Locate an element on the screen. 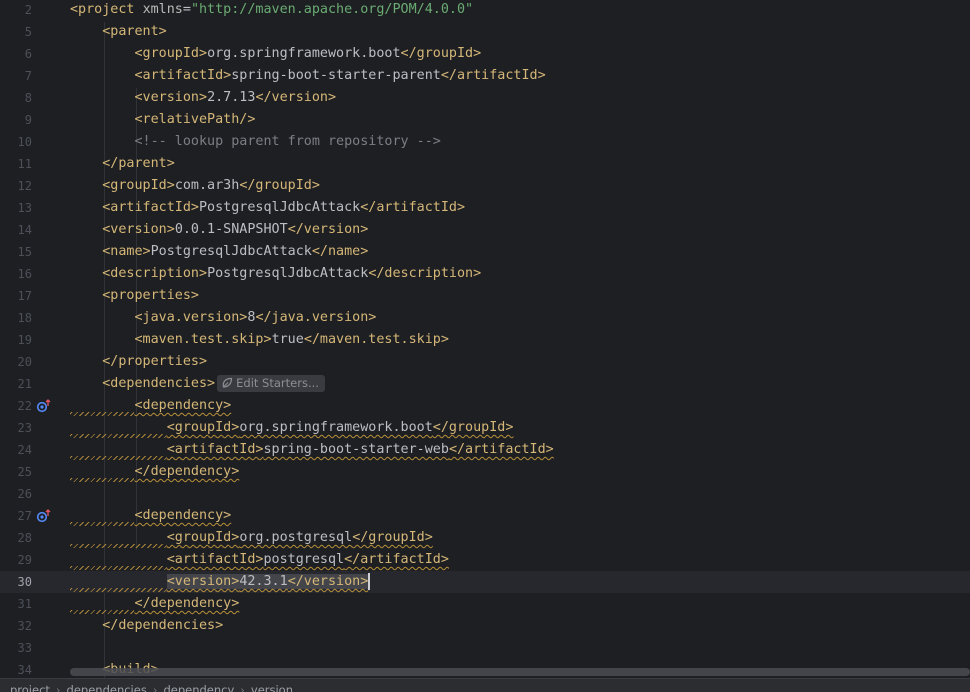 This screenshot has width=970, height=692. code-line: 22 <dependency> is located at coordinates (485, 406).